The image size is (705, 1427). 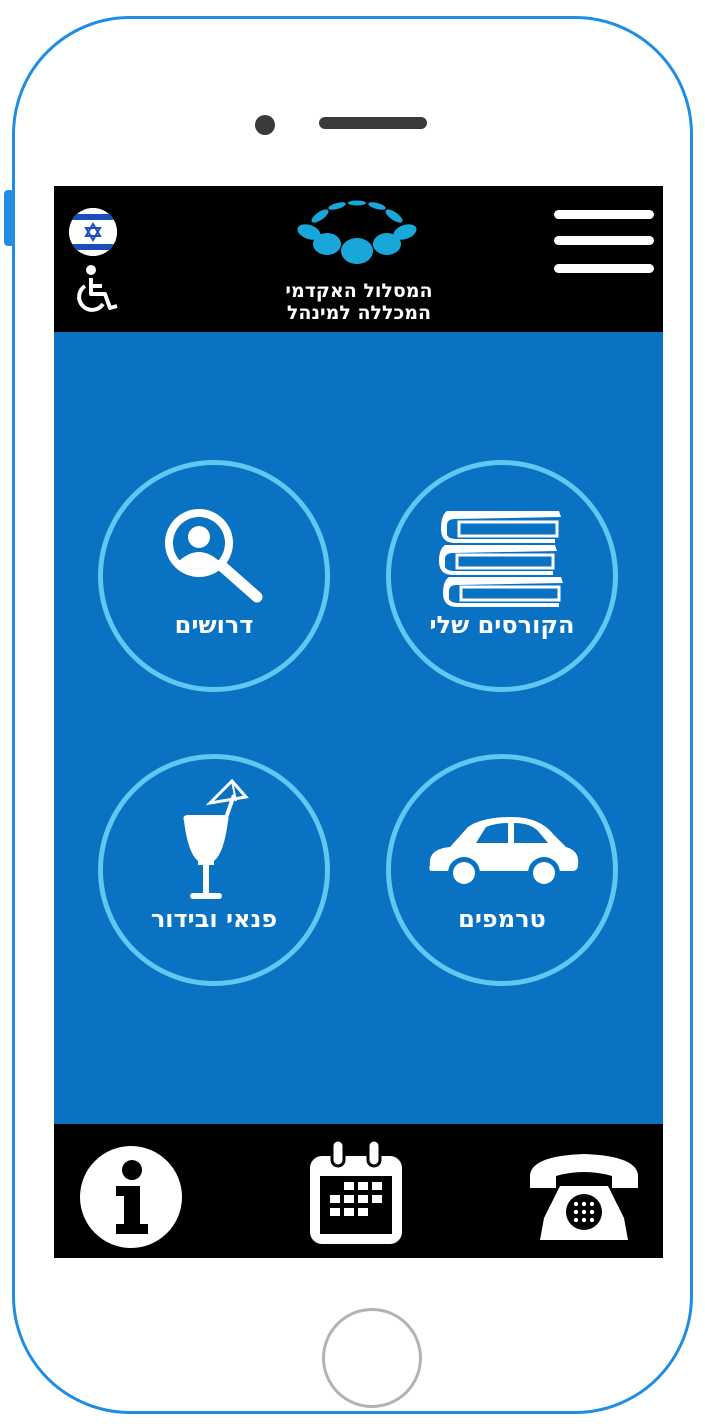 What do you see at coordinates (214, 625) in the screenshot?
I see `tile-label: דרושים` at bounding box center [214, 625].